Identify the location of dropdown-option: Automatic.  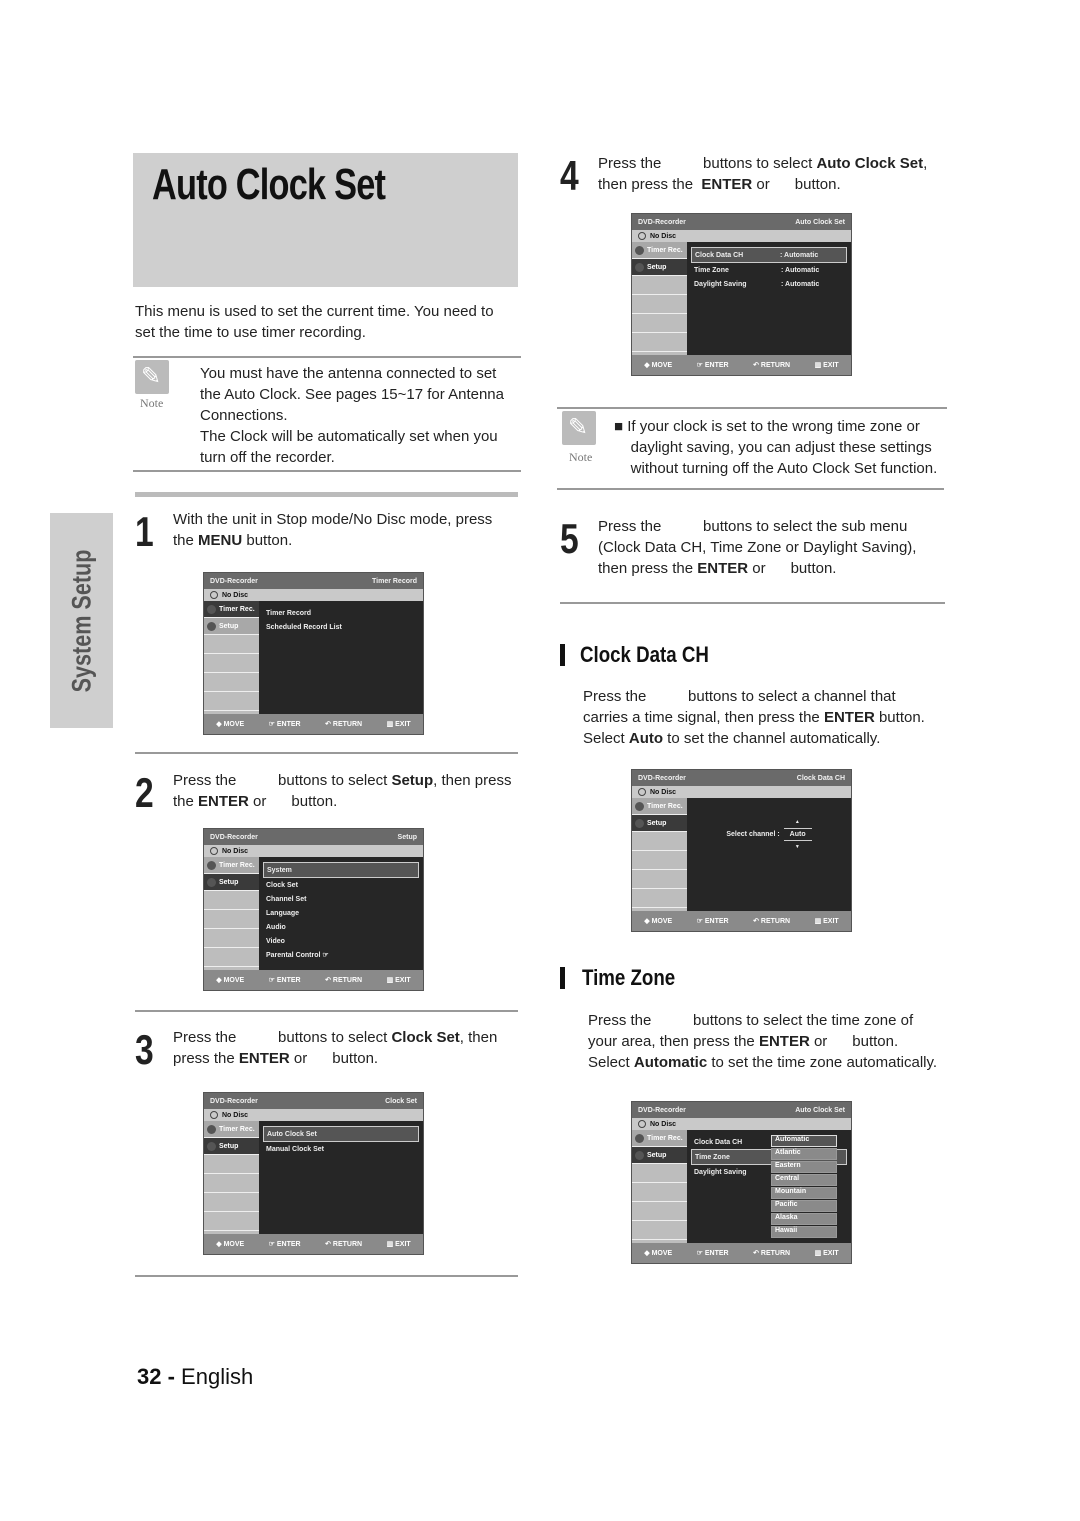
(804, 1141).